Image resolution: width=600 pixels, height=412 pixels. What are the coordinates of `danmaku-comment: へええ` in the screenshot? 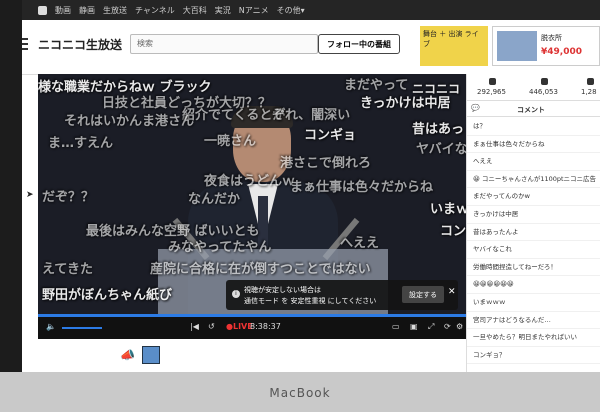 It's located at (360, 243).